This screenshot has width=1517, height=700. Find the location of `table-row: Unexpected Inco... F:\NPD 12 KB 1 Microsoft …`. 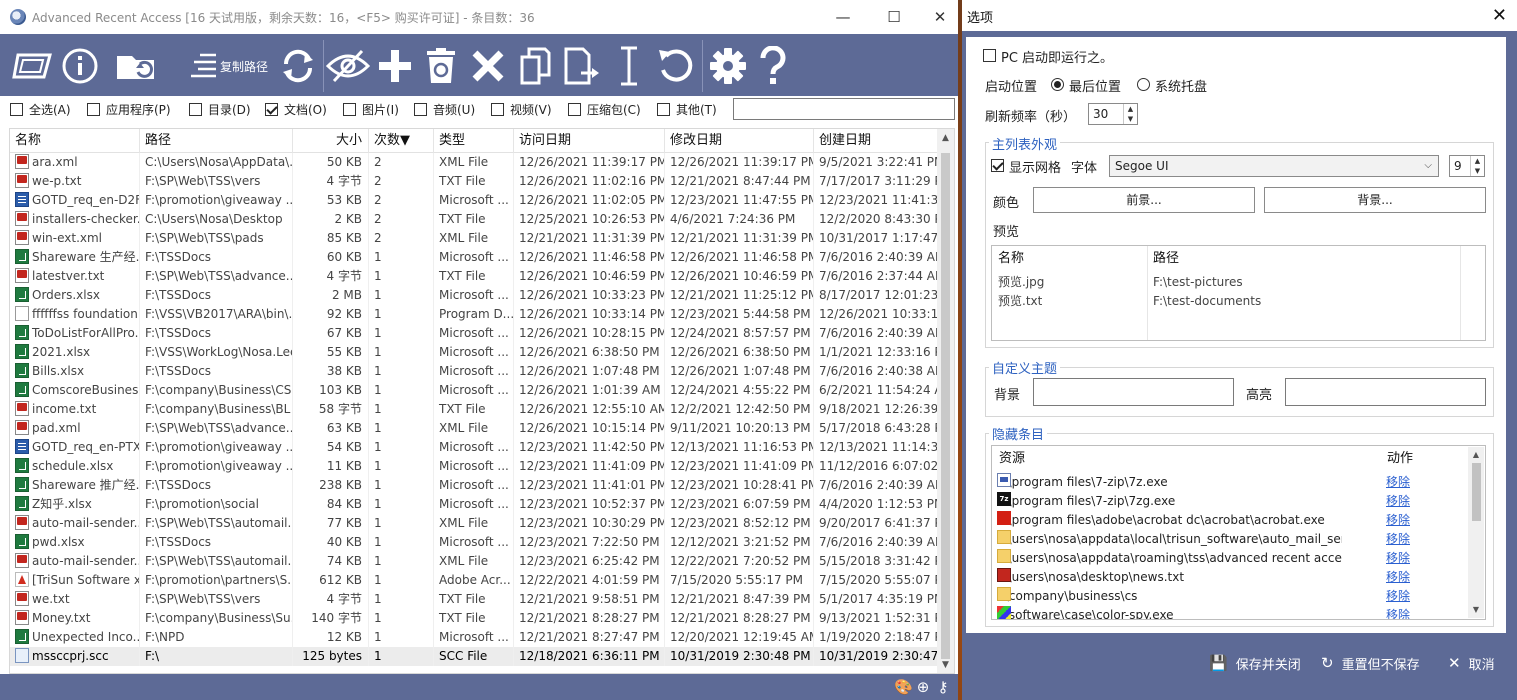

table-row: Unexpected Inco... F:\NPD 12 KB 1 Microsoft … is located at coordinates (474, 637).